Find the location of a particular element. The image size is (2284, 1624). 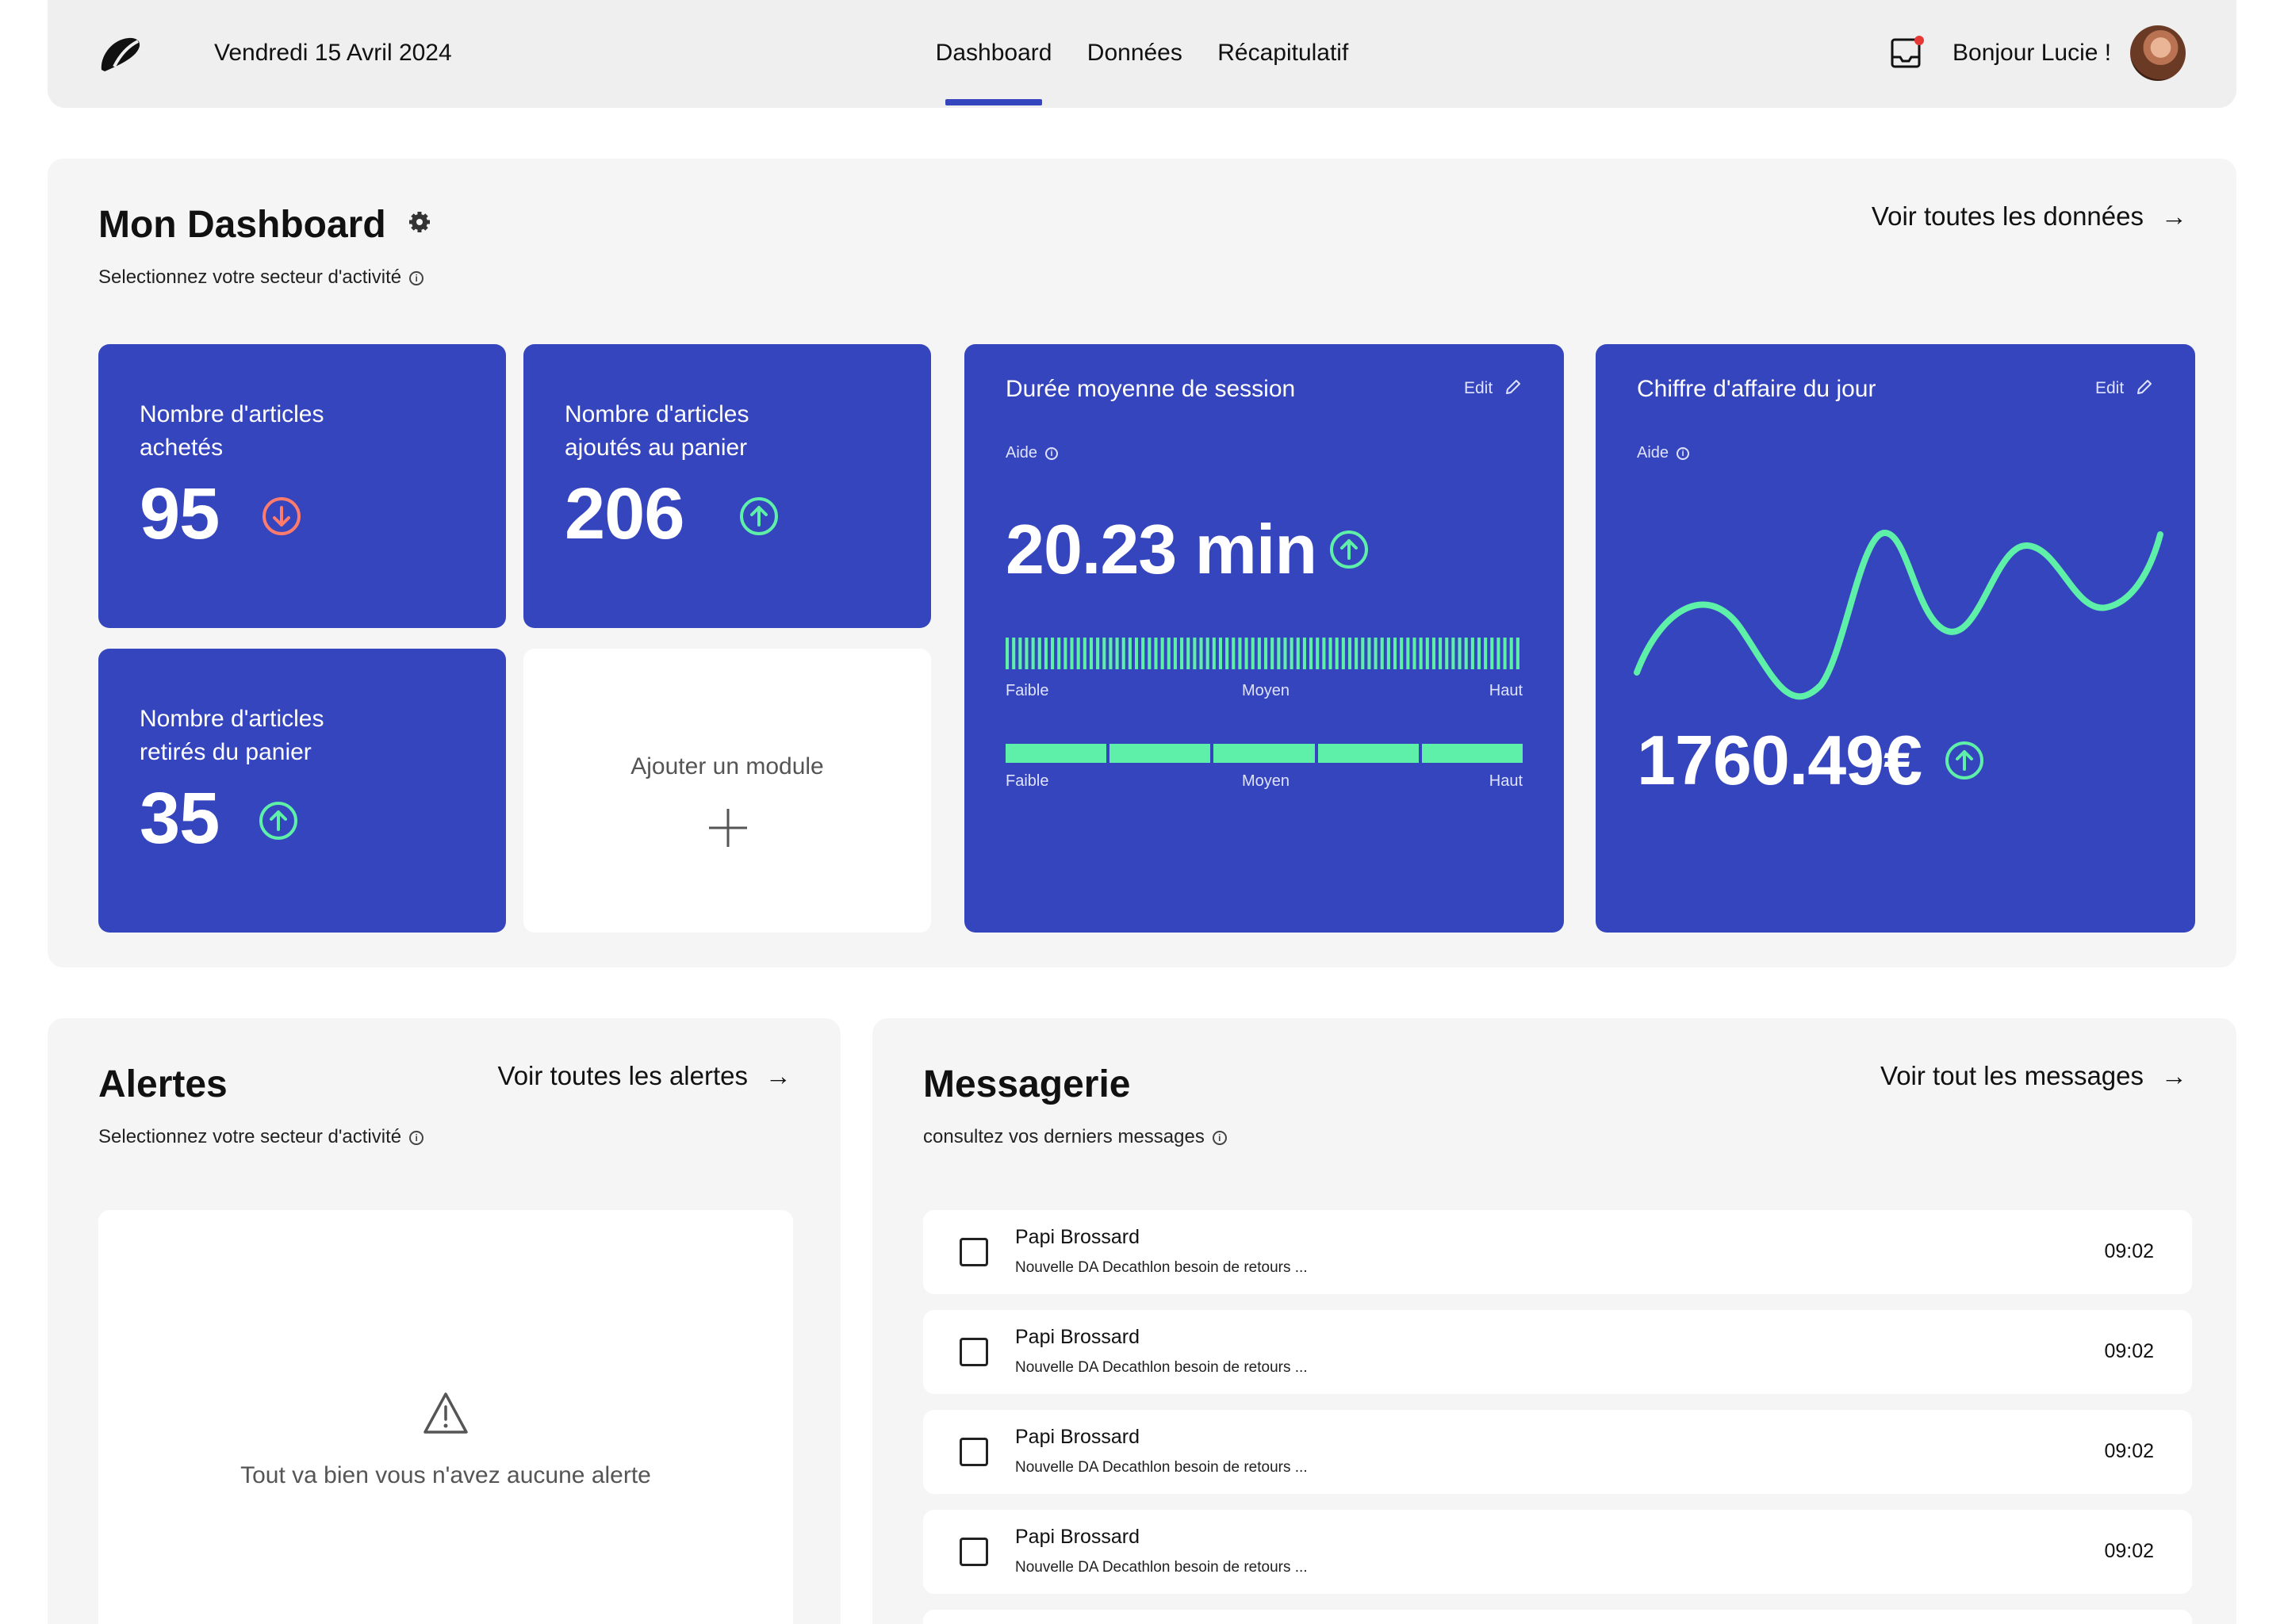

scale-mid: Moyen is located at coordinates (1266, 690).